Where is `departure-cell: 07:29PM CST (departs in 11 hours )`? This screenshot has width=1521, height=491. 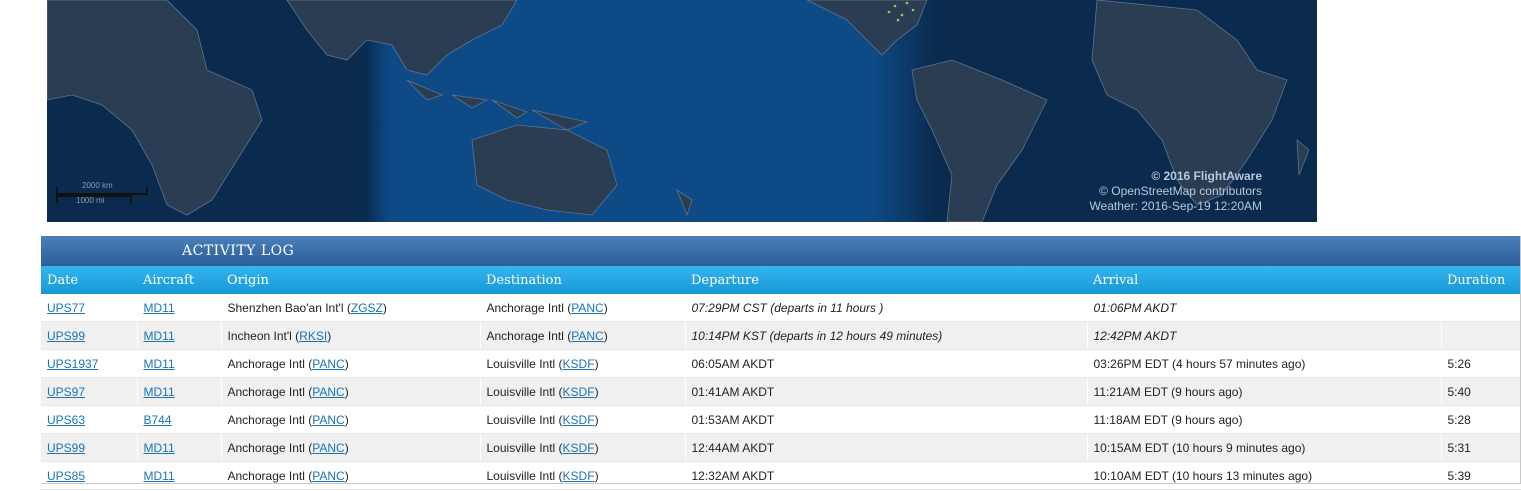 departure-cell: 07:29PM CST (departs in 11 hours ) is located at coordinates (886, 308).